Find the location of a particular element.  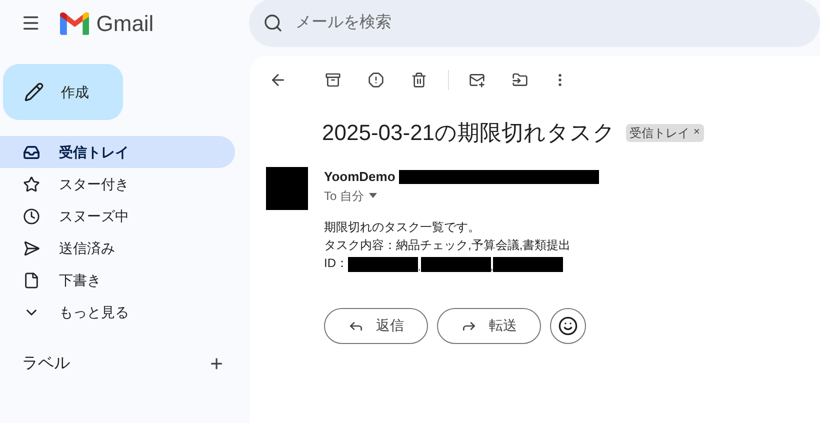

search-bar: メールを検索 is located at coordinates (534, 23).